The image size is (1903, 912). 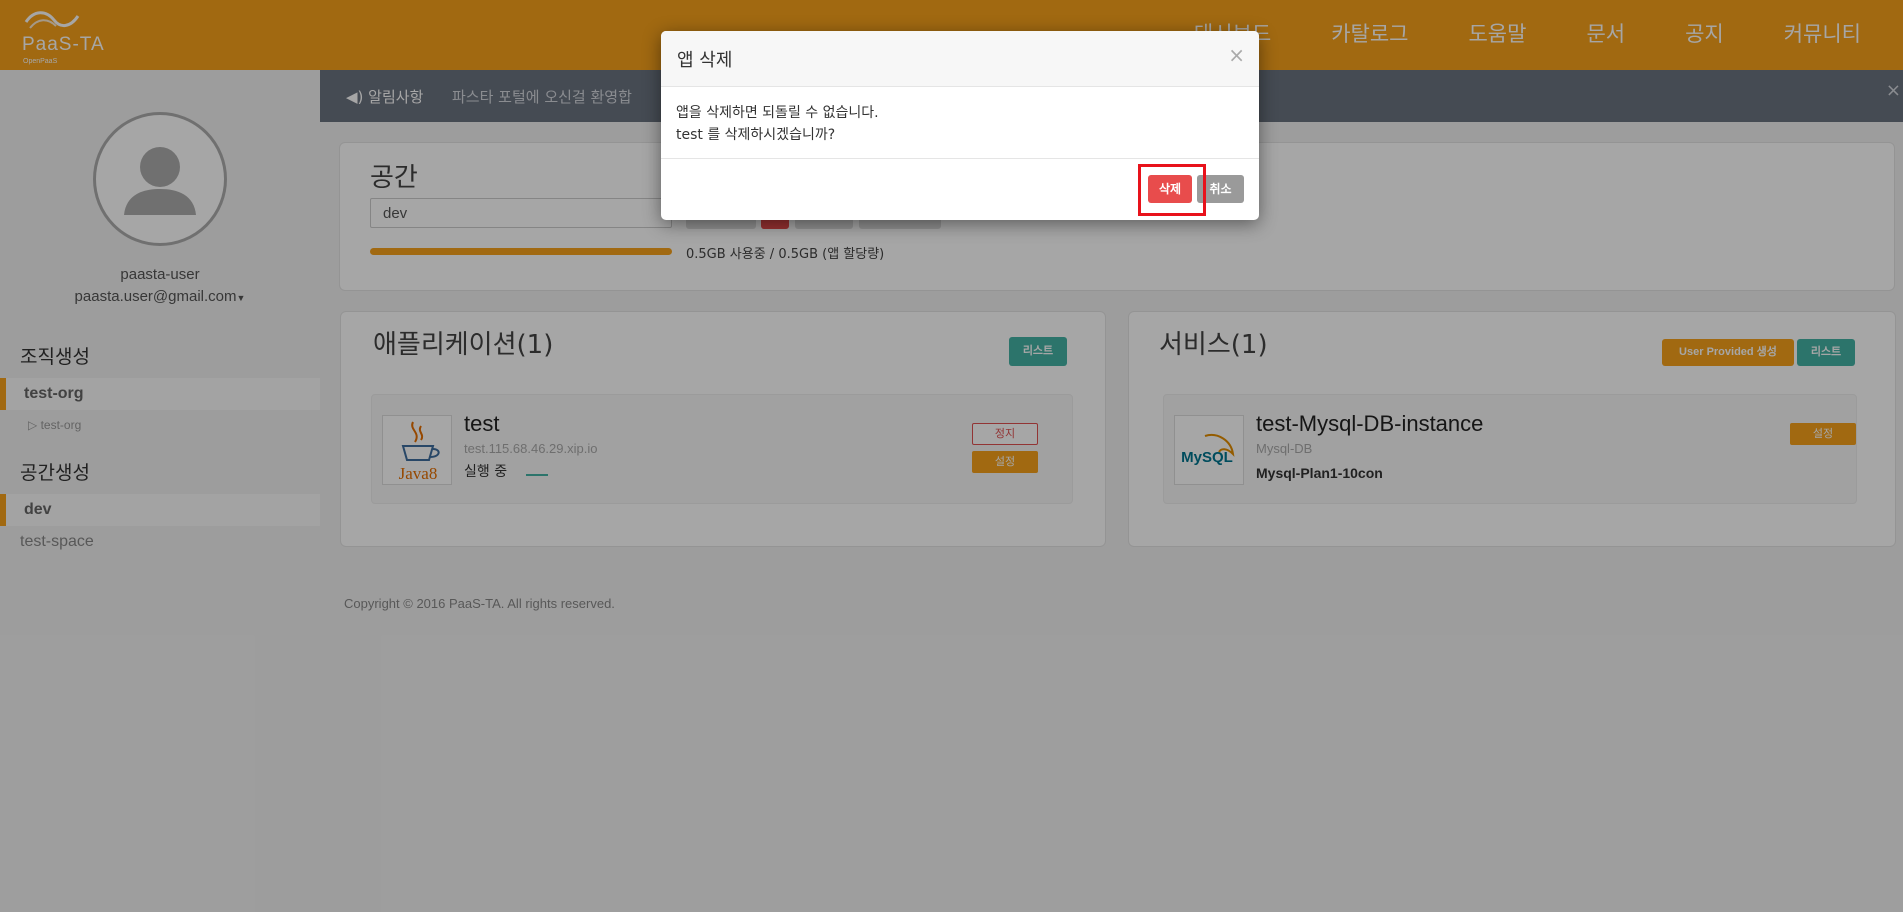 I want to click on modal-confirm-text: test 를 삭제하시겠습니까?, so click(x=756, y=135).